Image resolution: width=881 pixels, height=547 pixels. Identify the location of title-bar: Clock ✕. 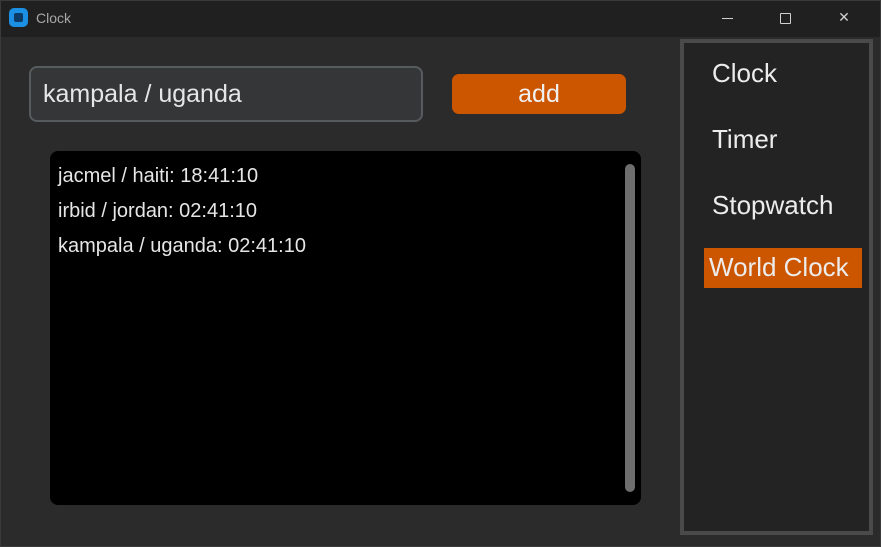
(440, 19).